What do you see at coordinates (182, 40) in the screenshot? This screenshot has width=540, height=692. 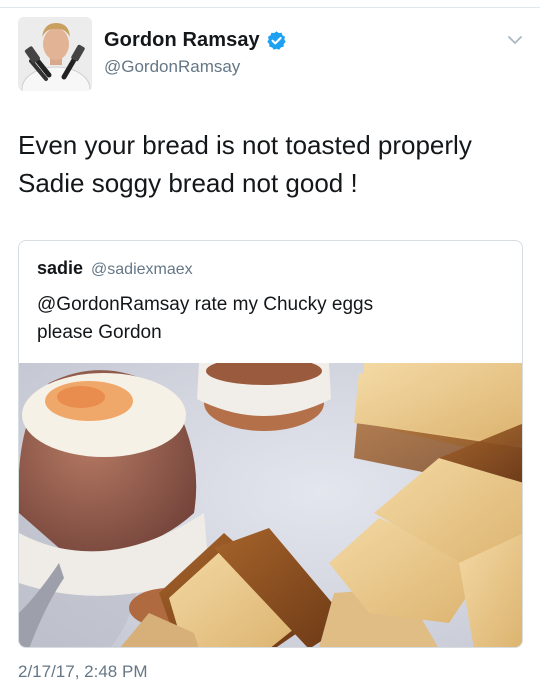 I see `author-display-name: Gordon Ramsay` at bounding box center [182, 40].